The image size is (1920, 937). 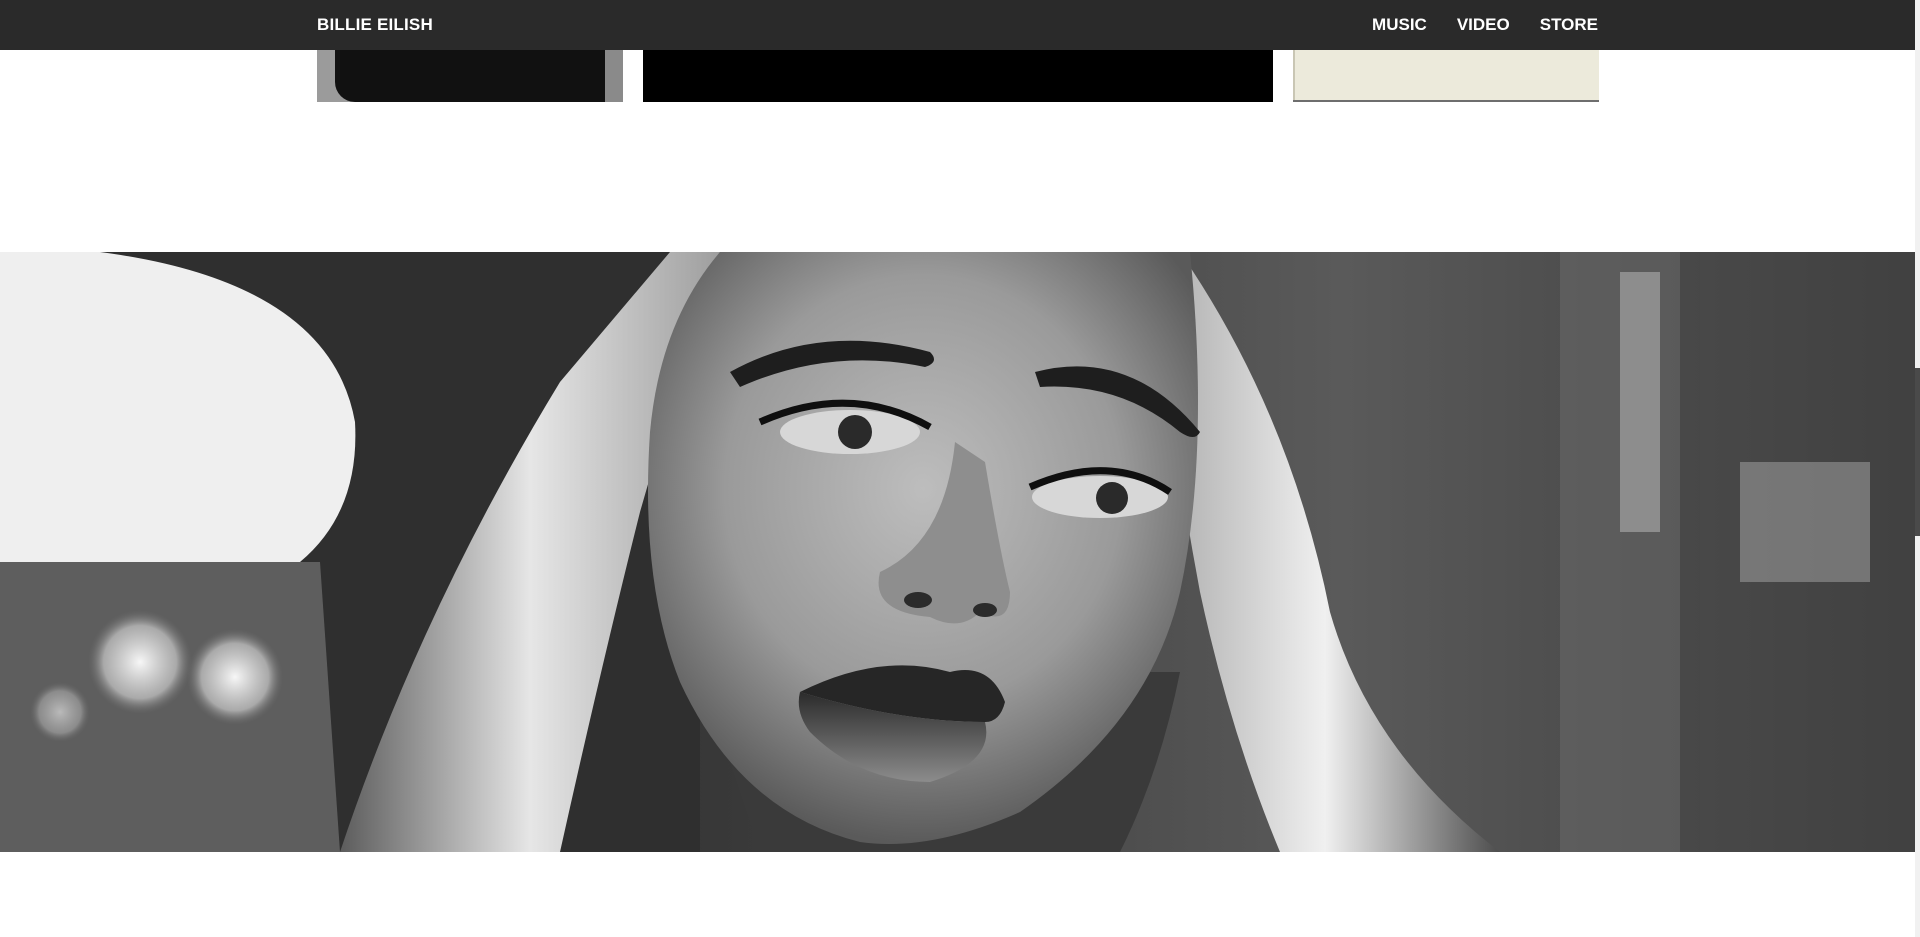 I want to click on top-navbar: BILLIE EILISH MUSIC VIDEO STORE, so click(x=957, y=25).